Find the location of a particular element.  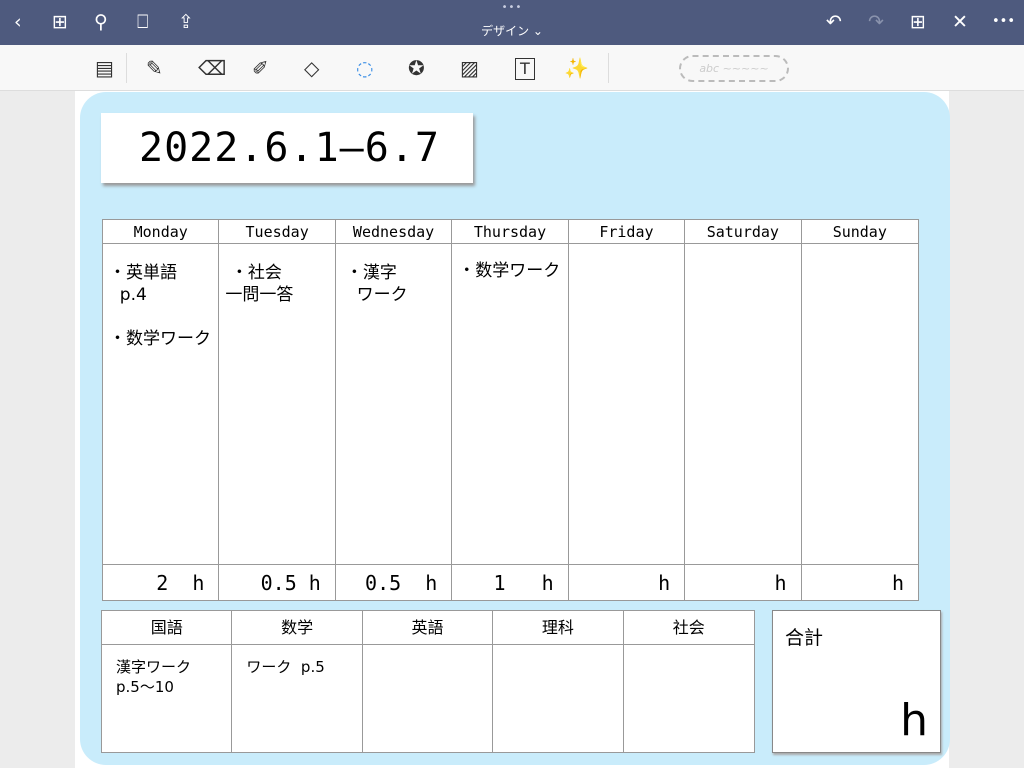

day-tasks: ・漢字 ワーク is located at coordinates (394, 404).